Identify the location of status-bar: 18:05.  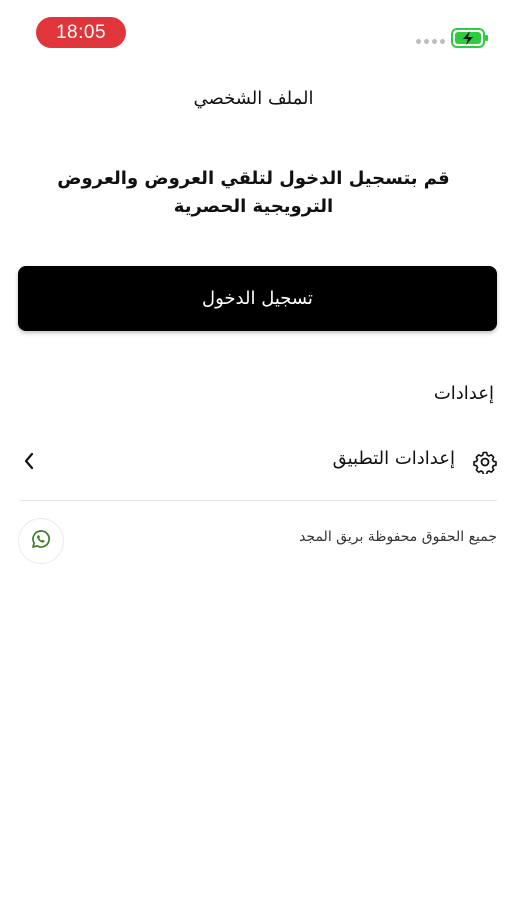
(253, 31).